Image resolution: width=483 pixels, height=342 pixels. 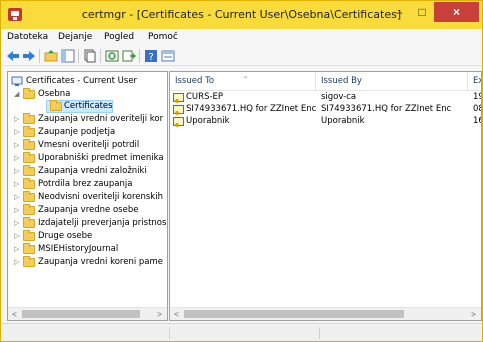 I want to click on tree-root: Certificates - Current User, so click(x=87, y=81).